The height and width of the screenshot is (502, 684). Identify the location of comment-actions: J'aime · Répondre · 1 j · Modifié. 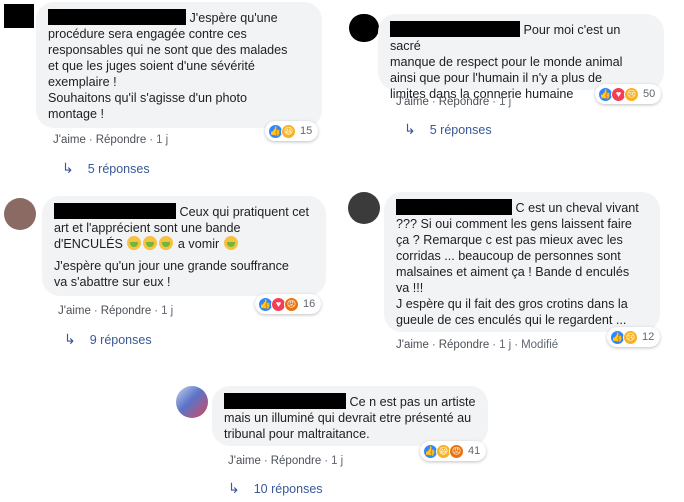
(477, 345).